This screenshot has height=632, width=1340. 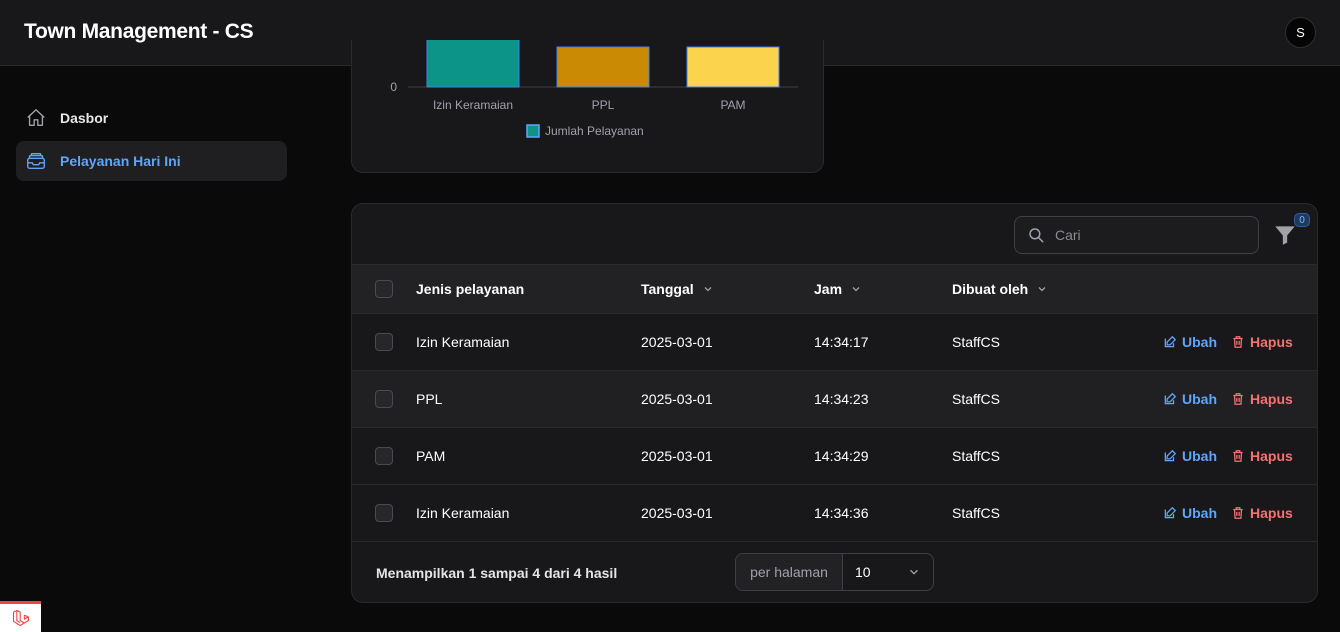 What do you see at coordinates (139, 31) in the screenshot?
I see `app-title: Town Management - CS` at bounding box center [139, 31].